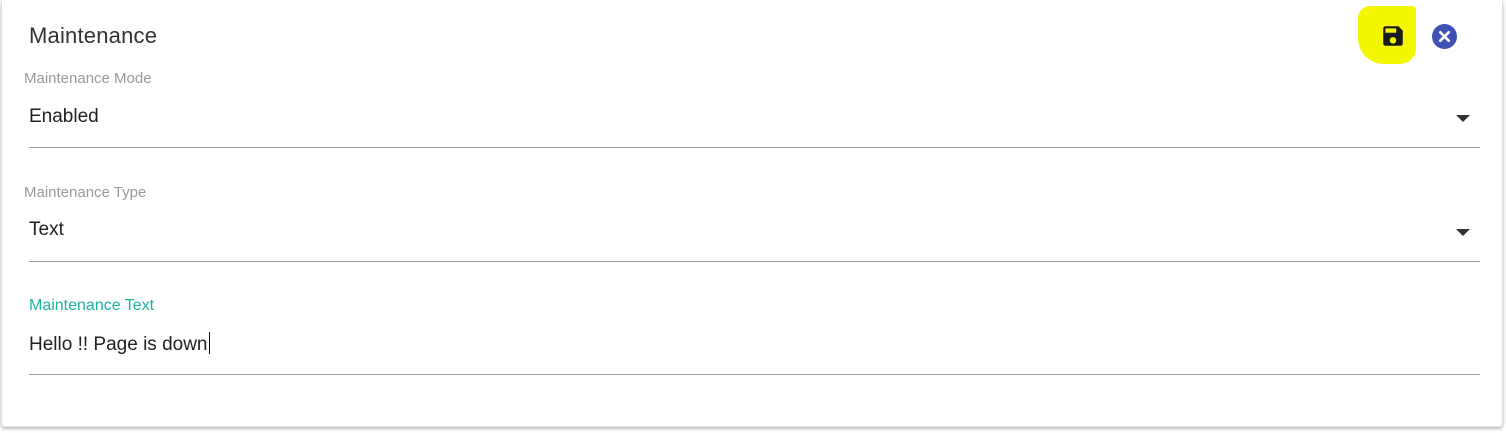 Image resolution: width=1506 pixels, height=433 pixels. Describe the element at coordinates (754, 374) in the screenshot. I see `maintenance-text-underline` at that location.